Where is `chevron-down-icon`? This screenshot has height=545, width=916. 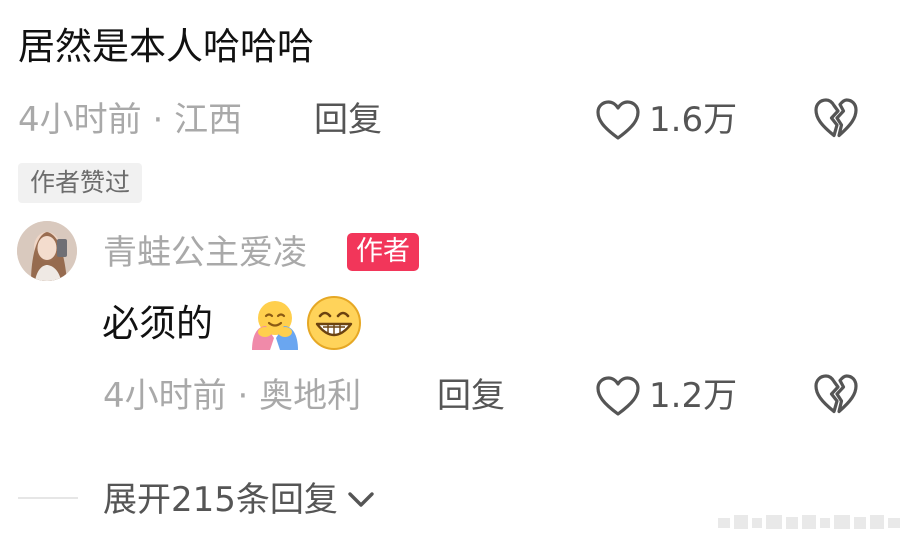 chevron-down-icon is located at coordinates (357, 500).